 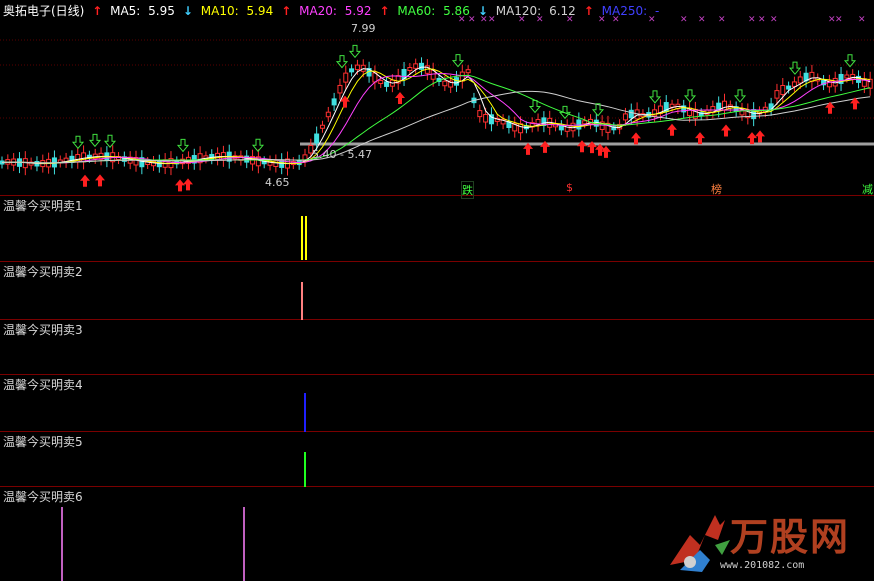 What do you see at coordinates (762, 565) in the screenshot?
I see `watermark-url: www.201082.com` at bounding box center [762, 565].